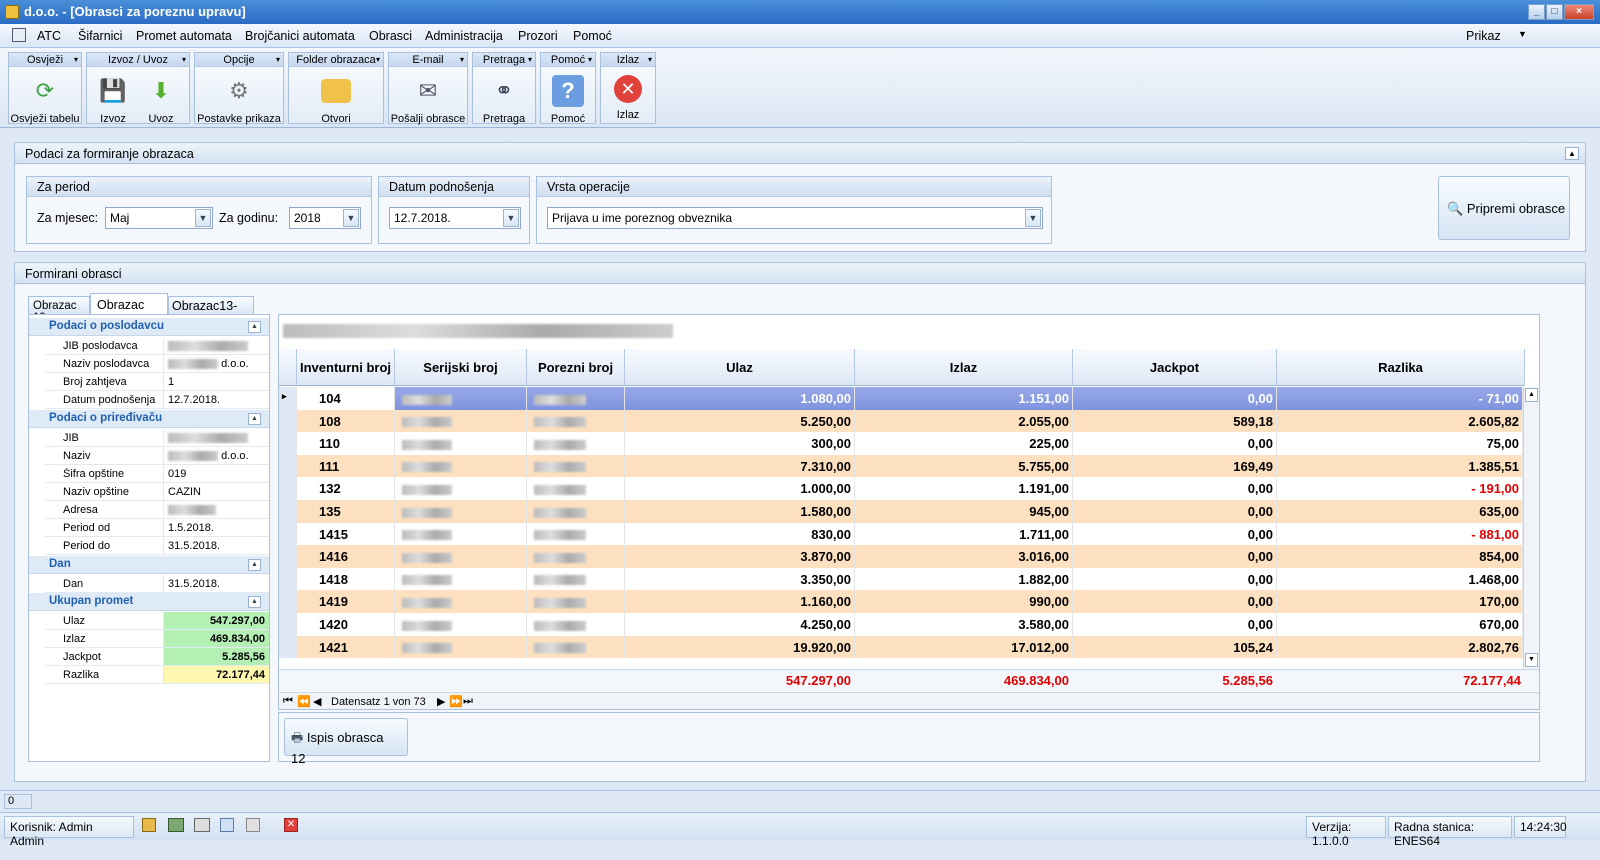  Describe the element at coordinates (317, 701) in the screenshot. I see `prev-record-icon: ◀` at that location.